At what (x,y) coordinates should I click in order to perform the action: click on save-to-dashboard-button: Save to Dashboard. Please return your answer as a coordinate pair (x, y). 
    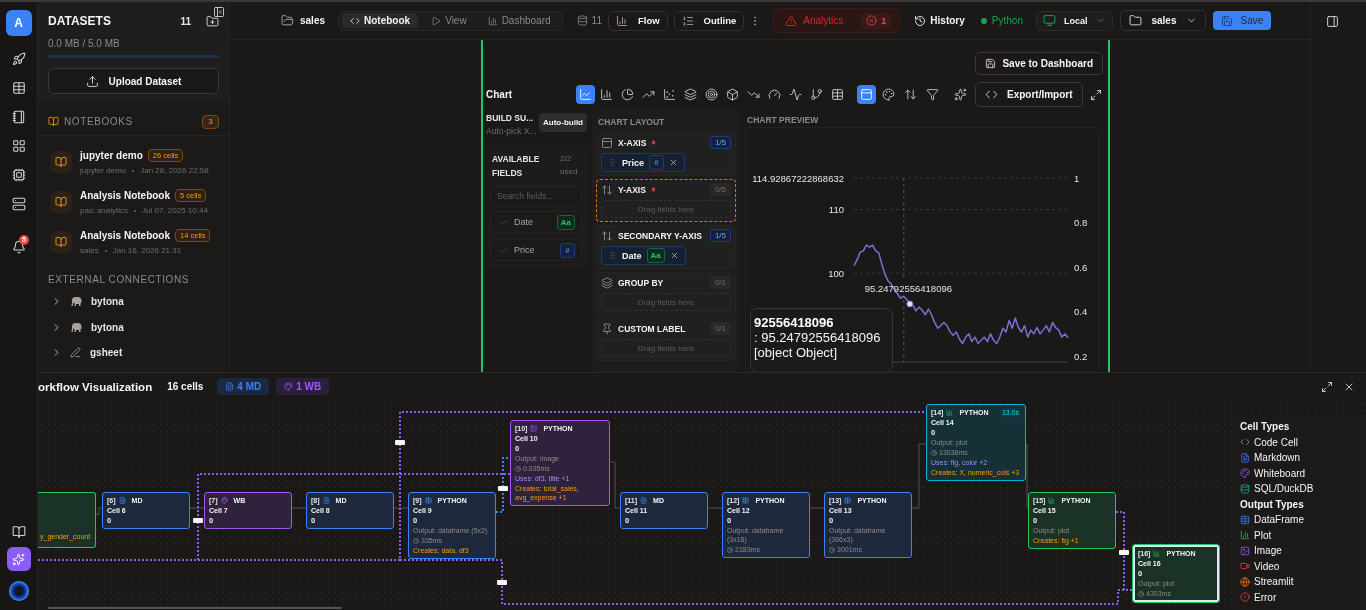
    Looking at the image, I should click on (1039, 63).